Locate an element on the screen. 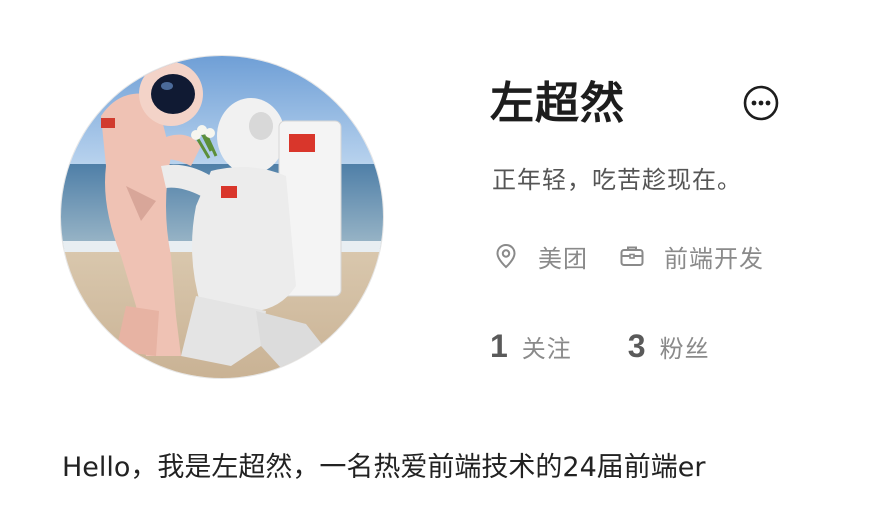 This screenshot has height=520, width=888. following-label: 关注 is located at coordinates (546, 349).